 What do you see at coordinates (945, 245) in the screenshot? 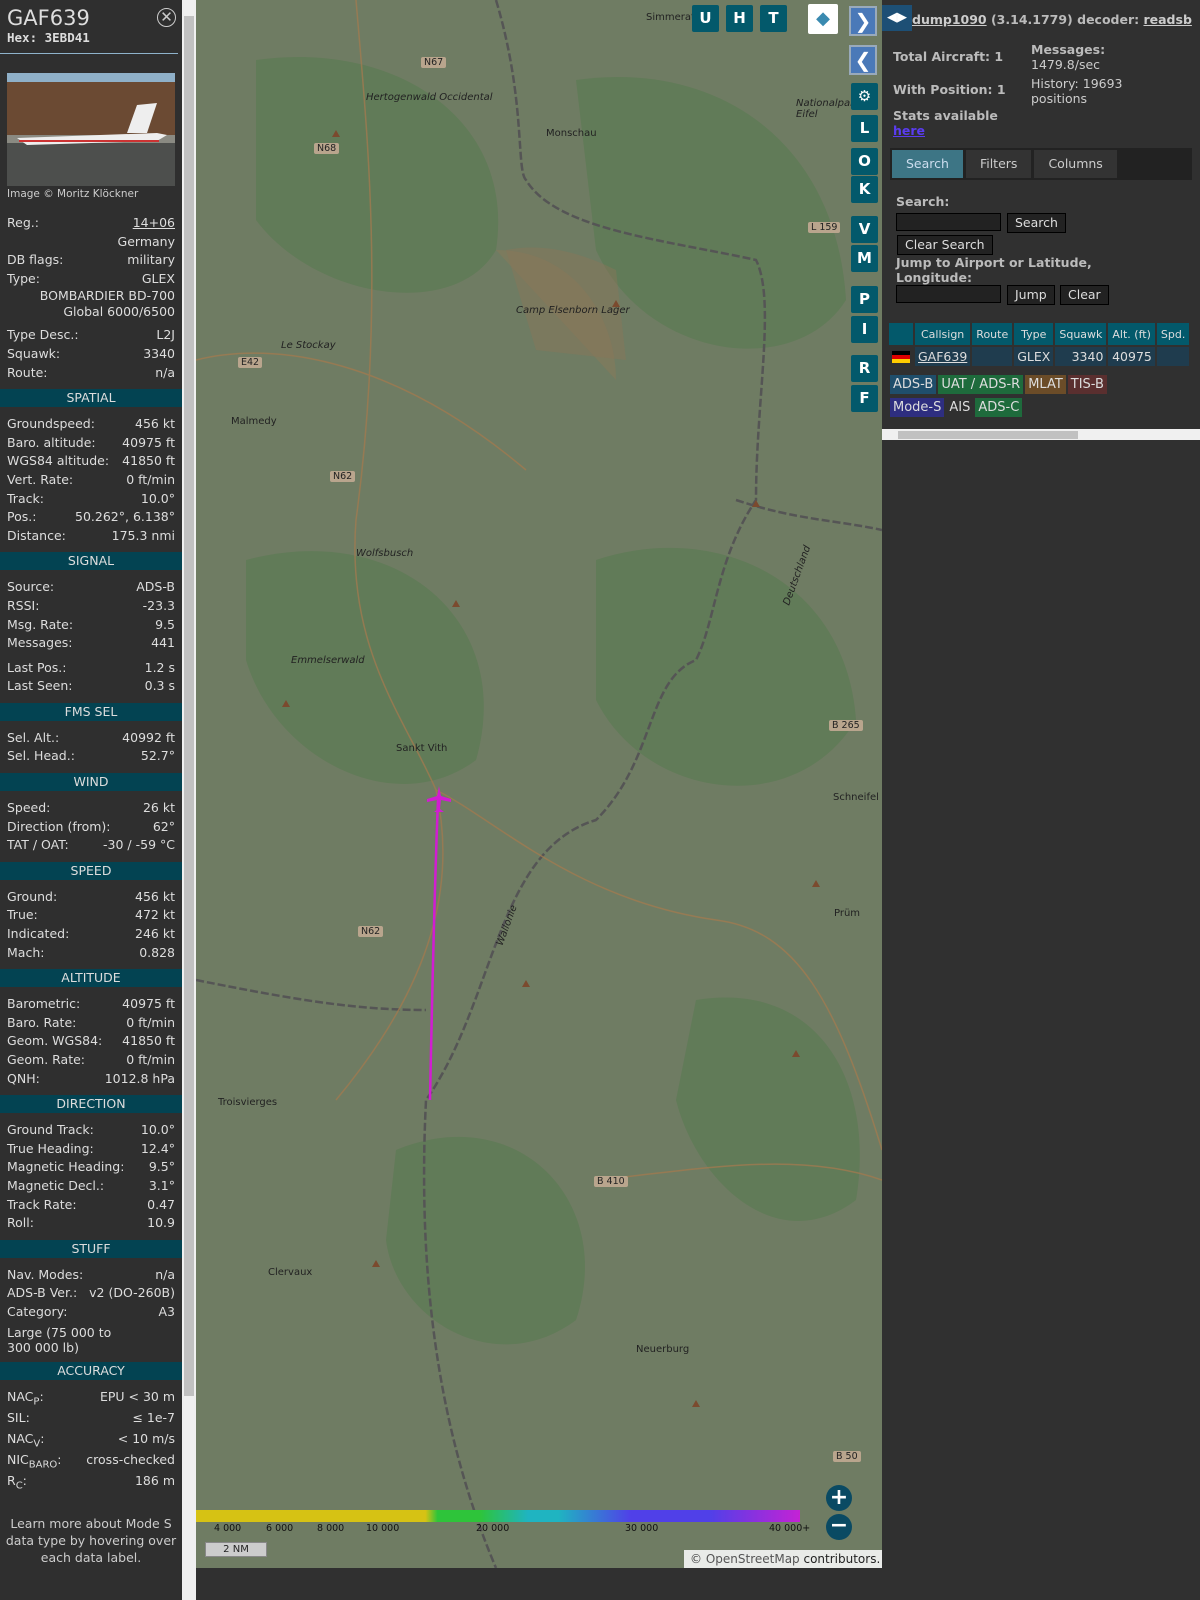
I see `clear-search-button: Clear Search` at bounding box center [945, 245].